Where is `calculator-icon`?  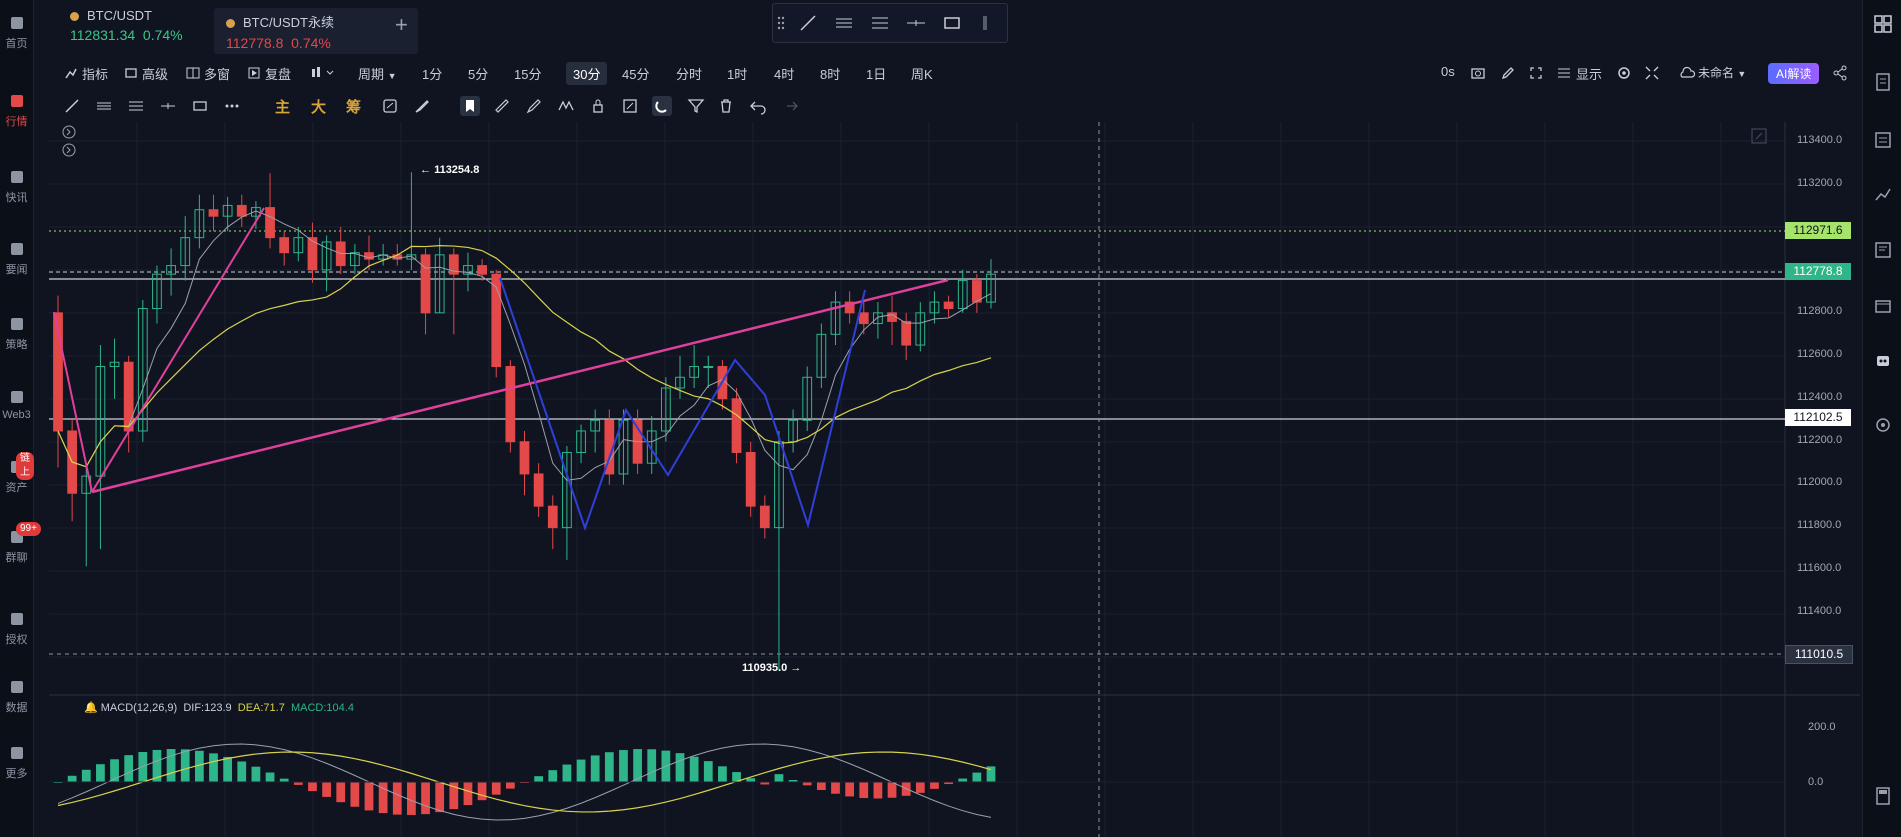
calculator-icon is located at coordinates (1883, 796).